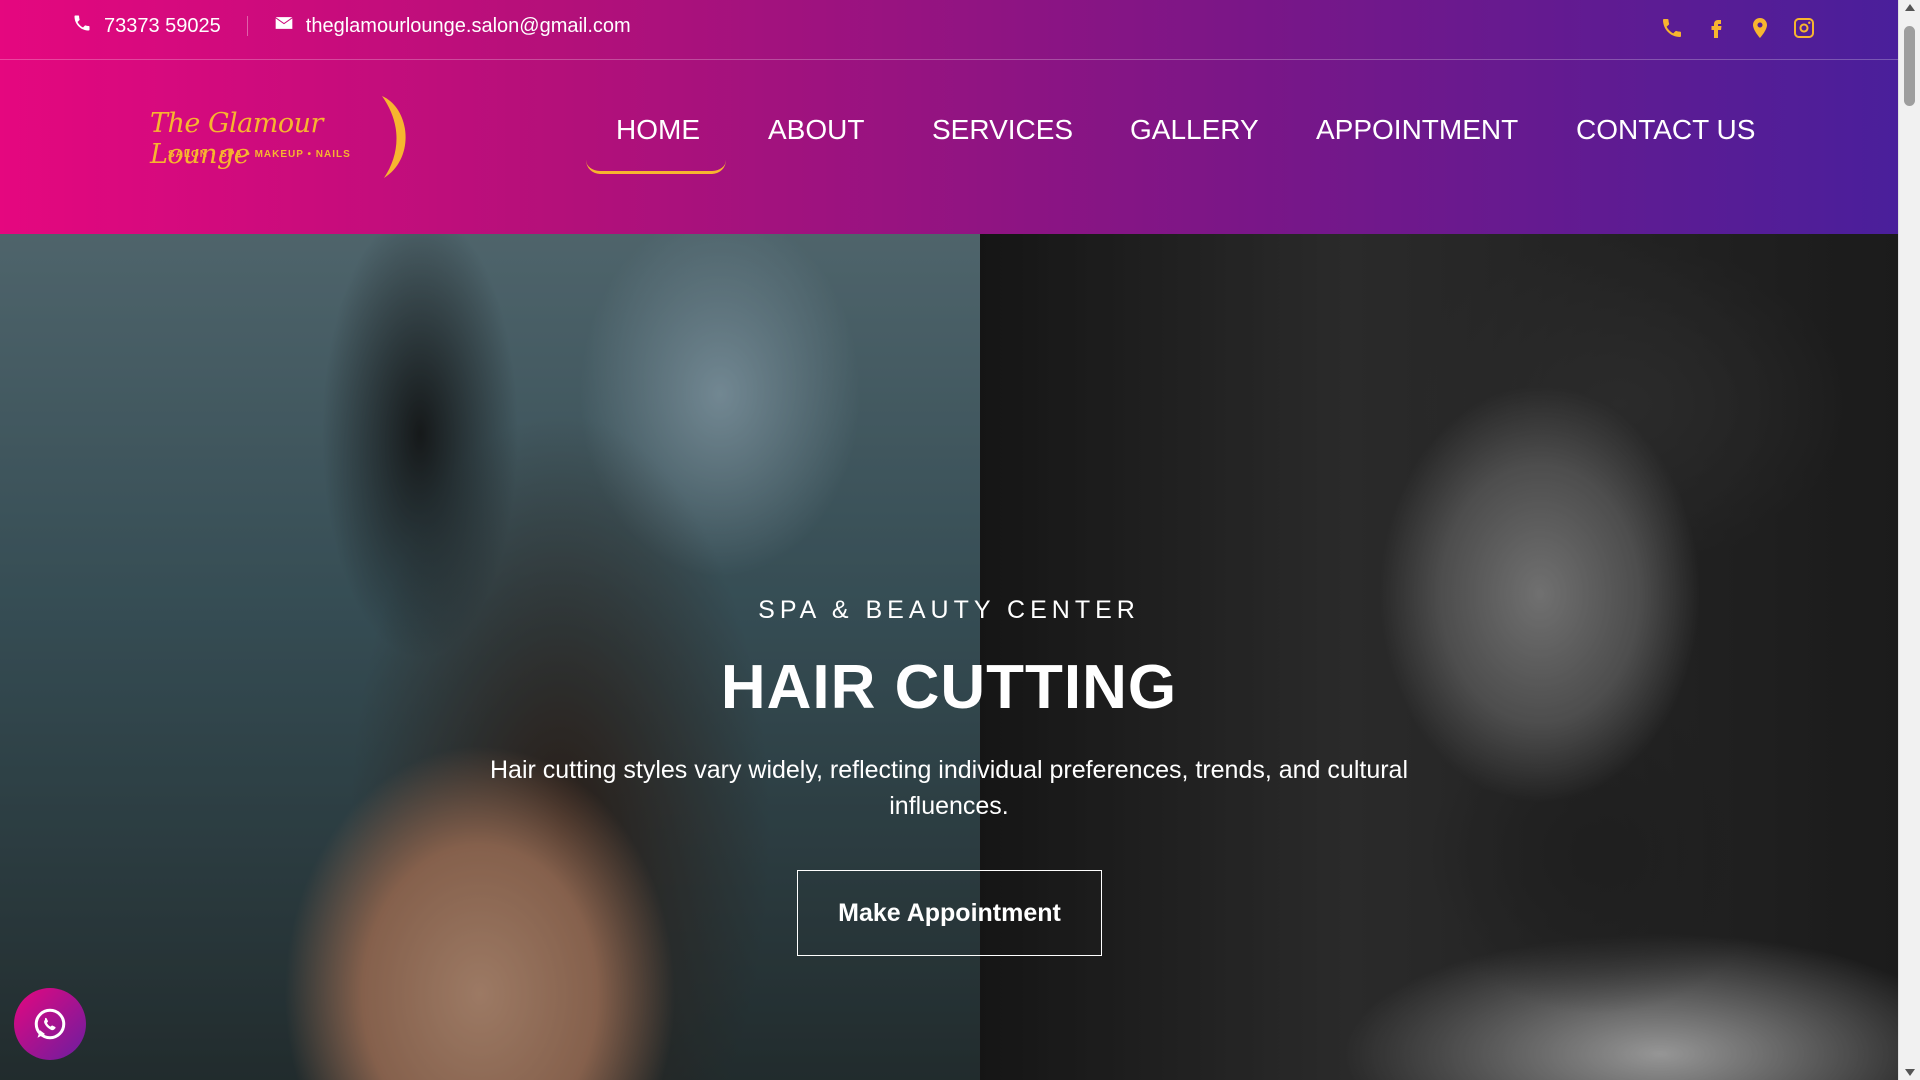 This screenshot has height=1080, width=1920. Describe the element at coordinates (1665, 130) in the screenshot. I see `nav-item-contact-us: CONTACT US` at that location.